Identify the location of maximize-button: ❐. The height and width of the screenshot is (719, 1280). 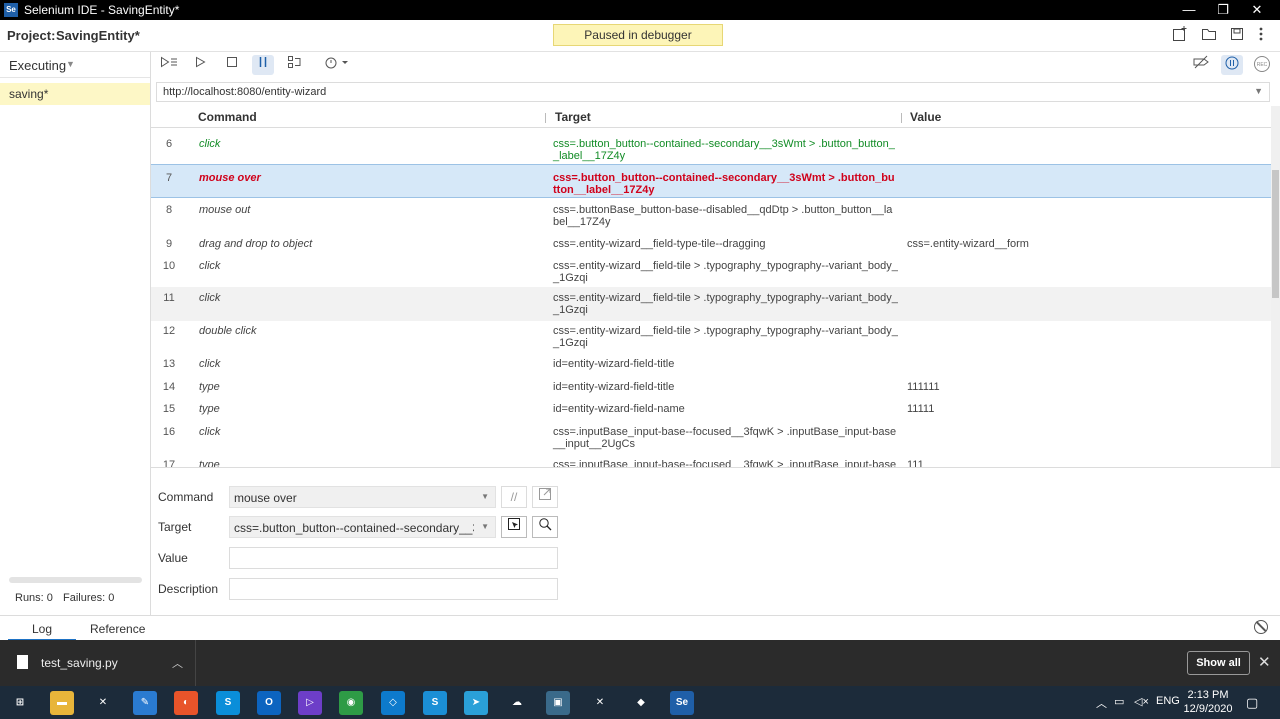
(1223, 10).